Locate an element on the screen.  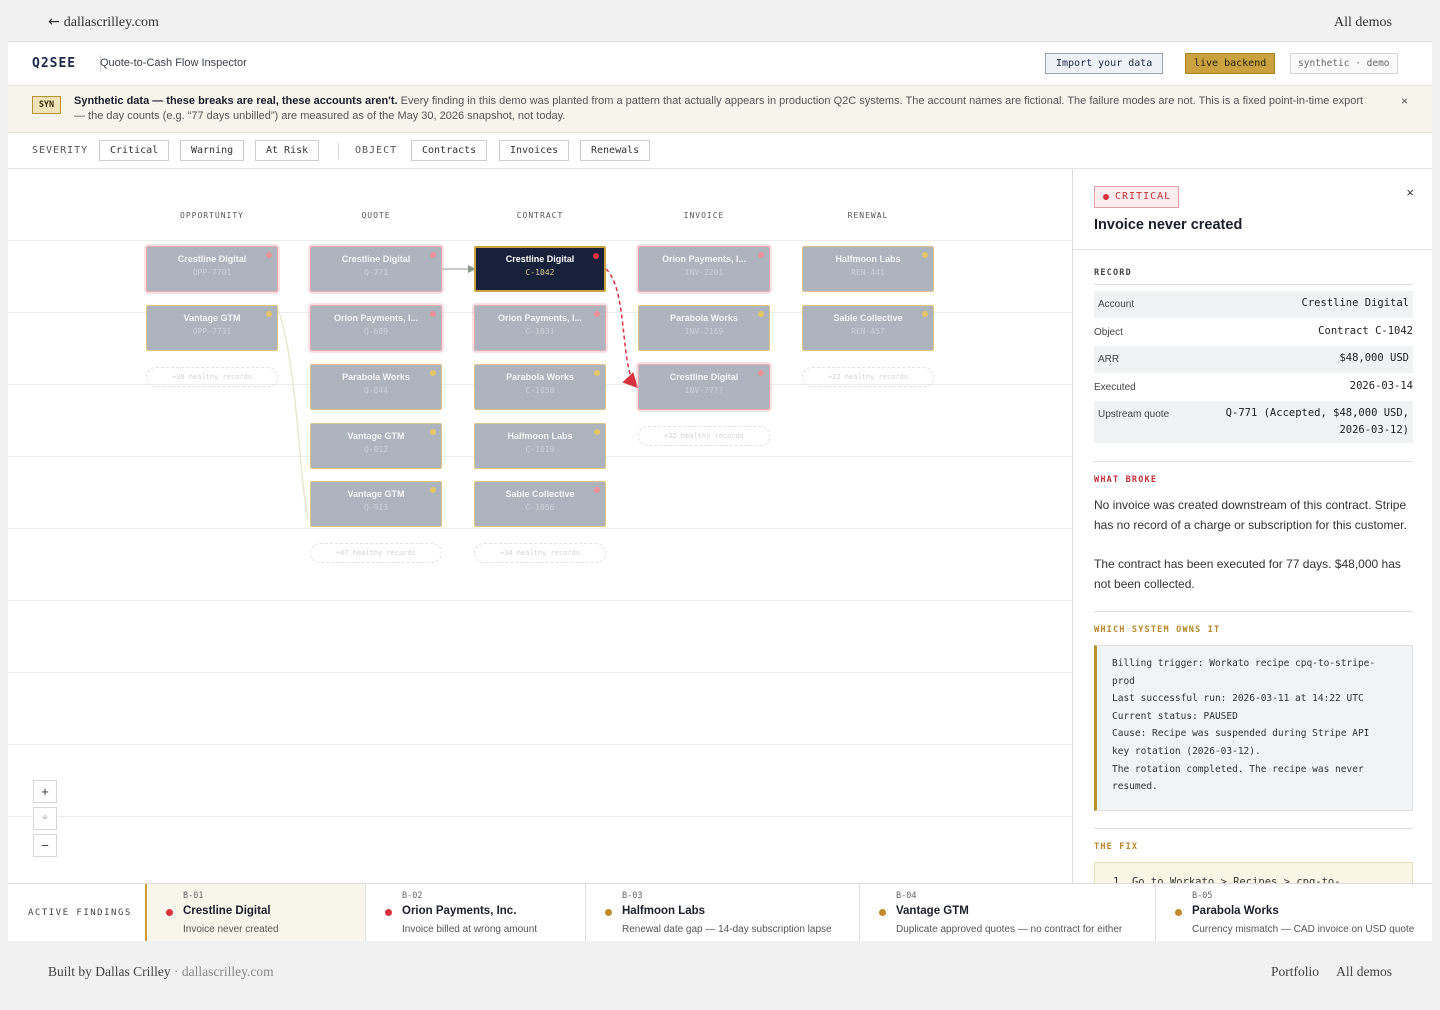
record-row-executed: Executed 2026-03-14 is located at coordinates (1253, 387).